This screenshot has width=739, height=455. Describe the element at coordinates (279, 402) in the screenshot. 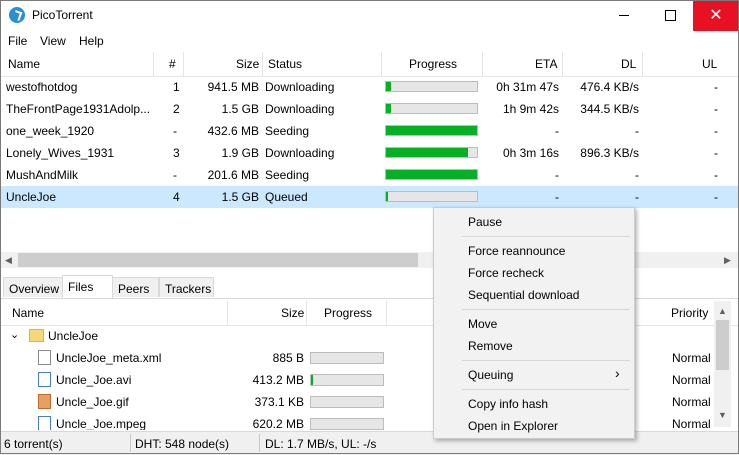

I see `file-size: 373.1 KB` at that location.